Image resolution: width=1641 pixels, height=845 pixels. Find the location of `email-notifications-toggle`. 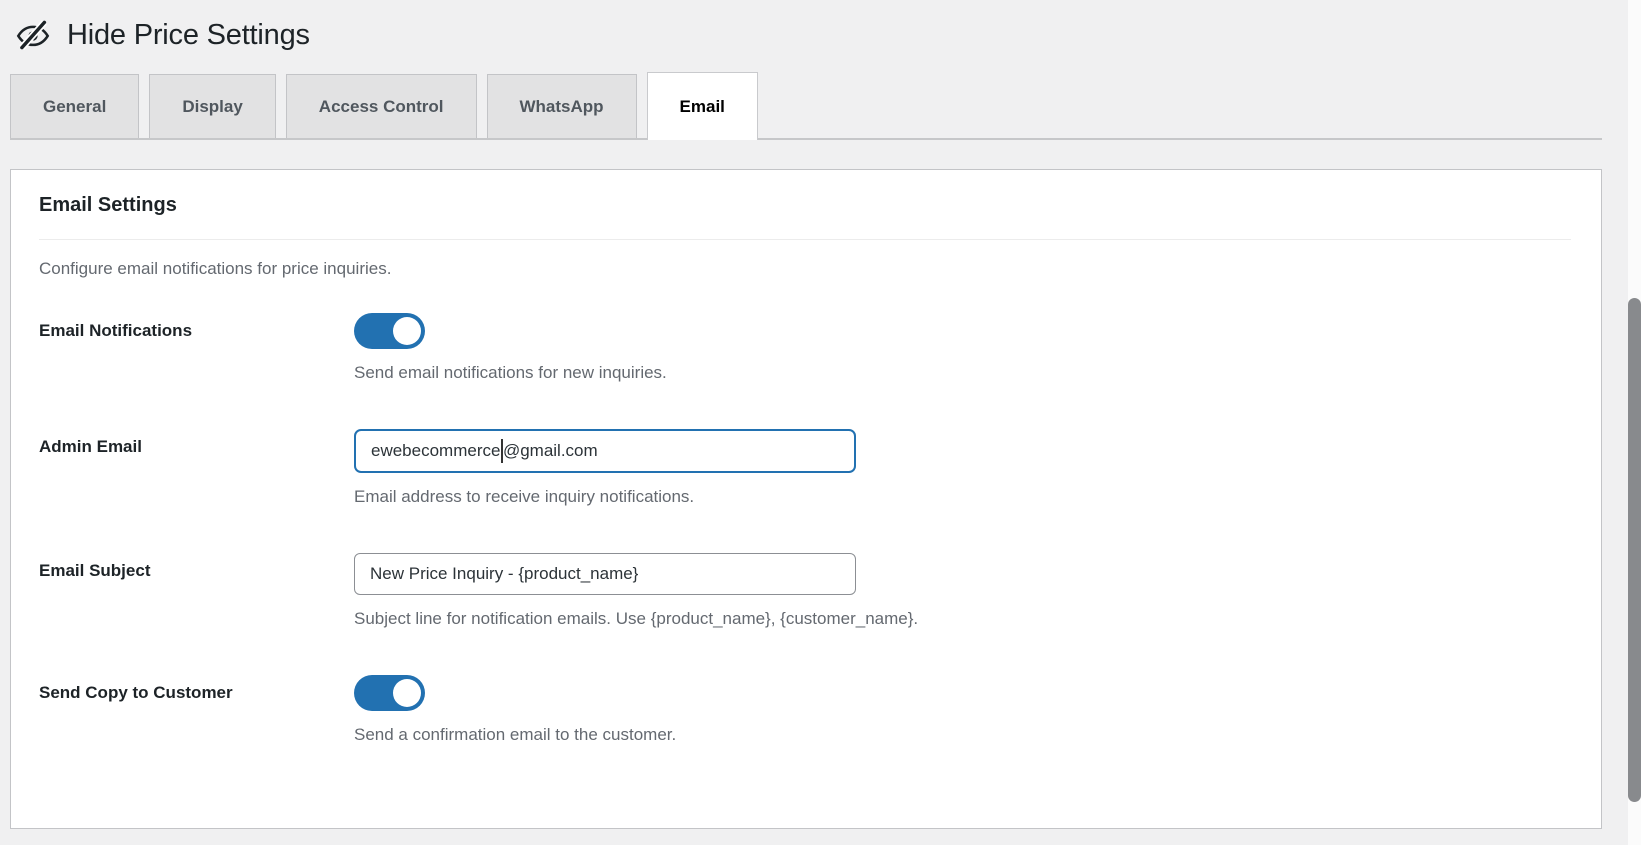

email-notifications-toggle is located at coordinates (389, 331).